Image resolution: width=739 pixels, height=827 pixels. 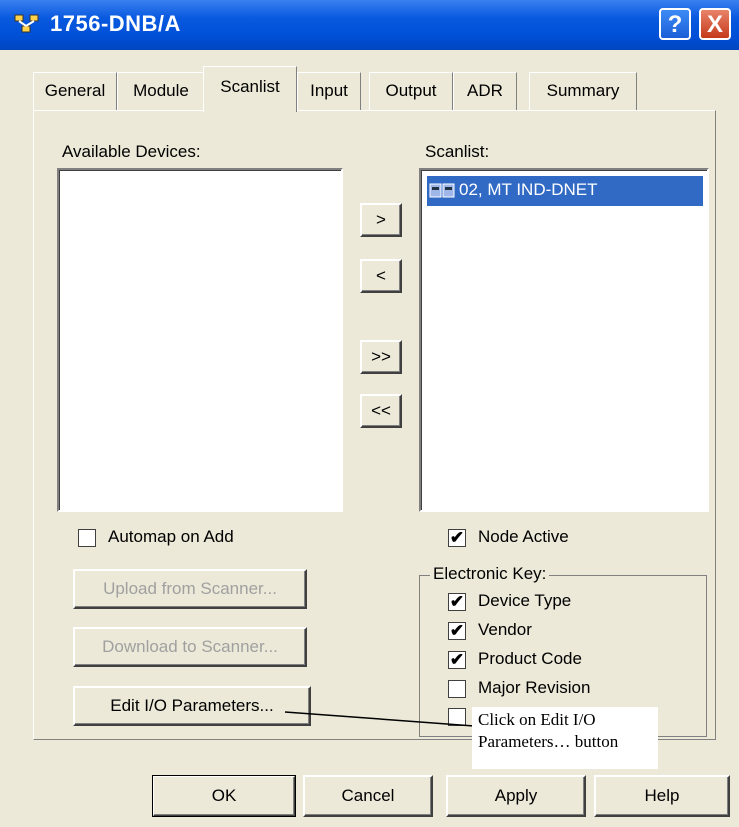 What do you see at coordinates (368, 796) in the screenshot?
I see `cancel-button: Cancel` at bounding box center [368, 796].